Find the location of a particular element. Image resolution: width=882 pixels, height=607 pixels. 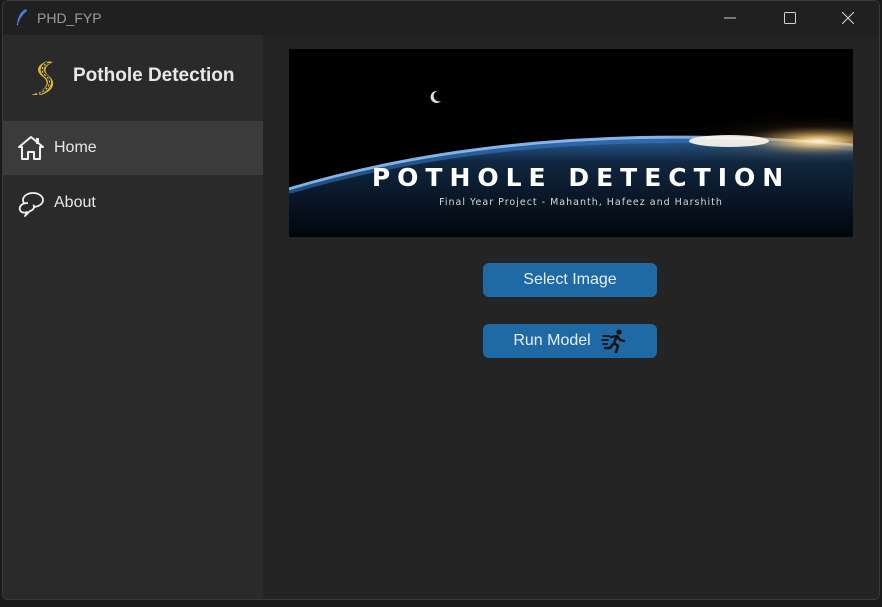

run-model-label: Run Model is located at coordinates (552, 340).